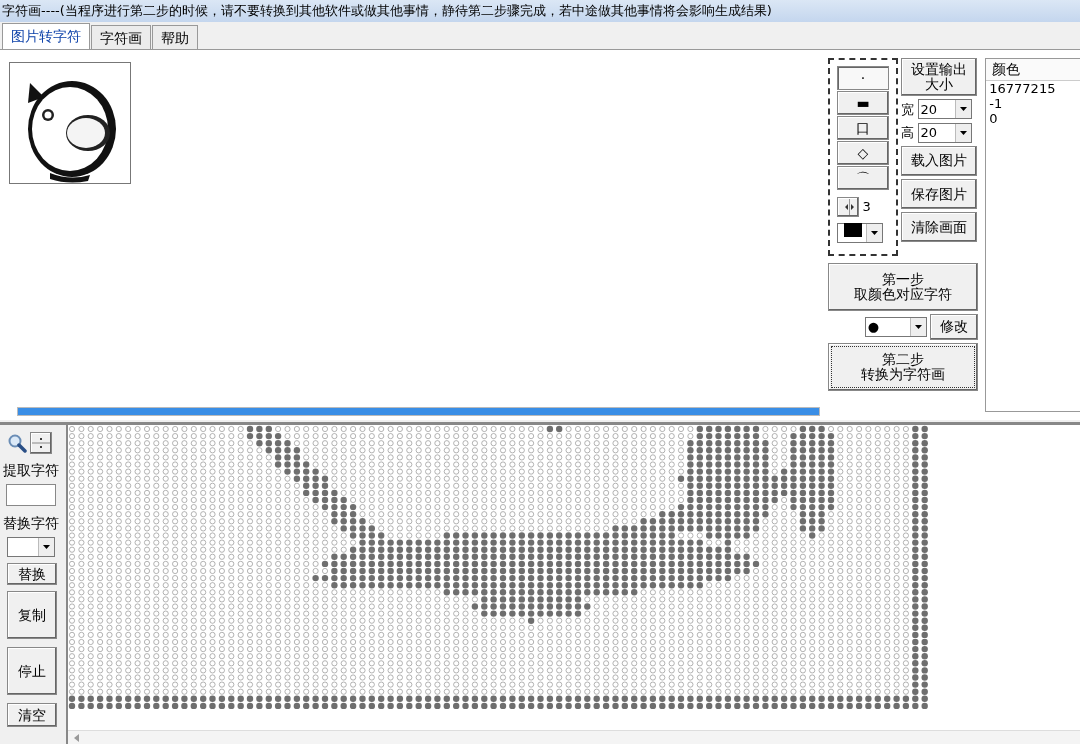  What do you see at coordinates (16, 442) in the screenshot?
I see `search-icon` at bounding box center [16, 442].